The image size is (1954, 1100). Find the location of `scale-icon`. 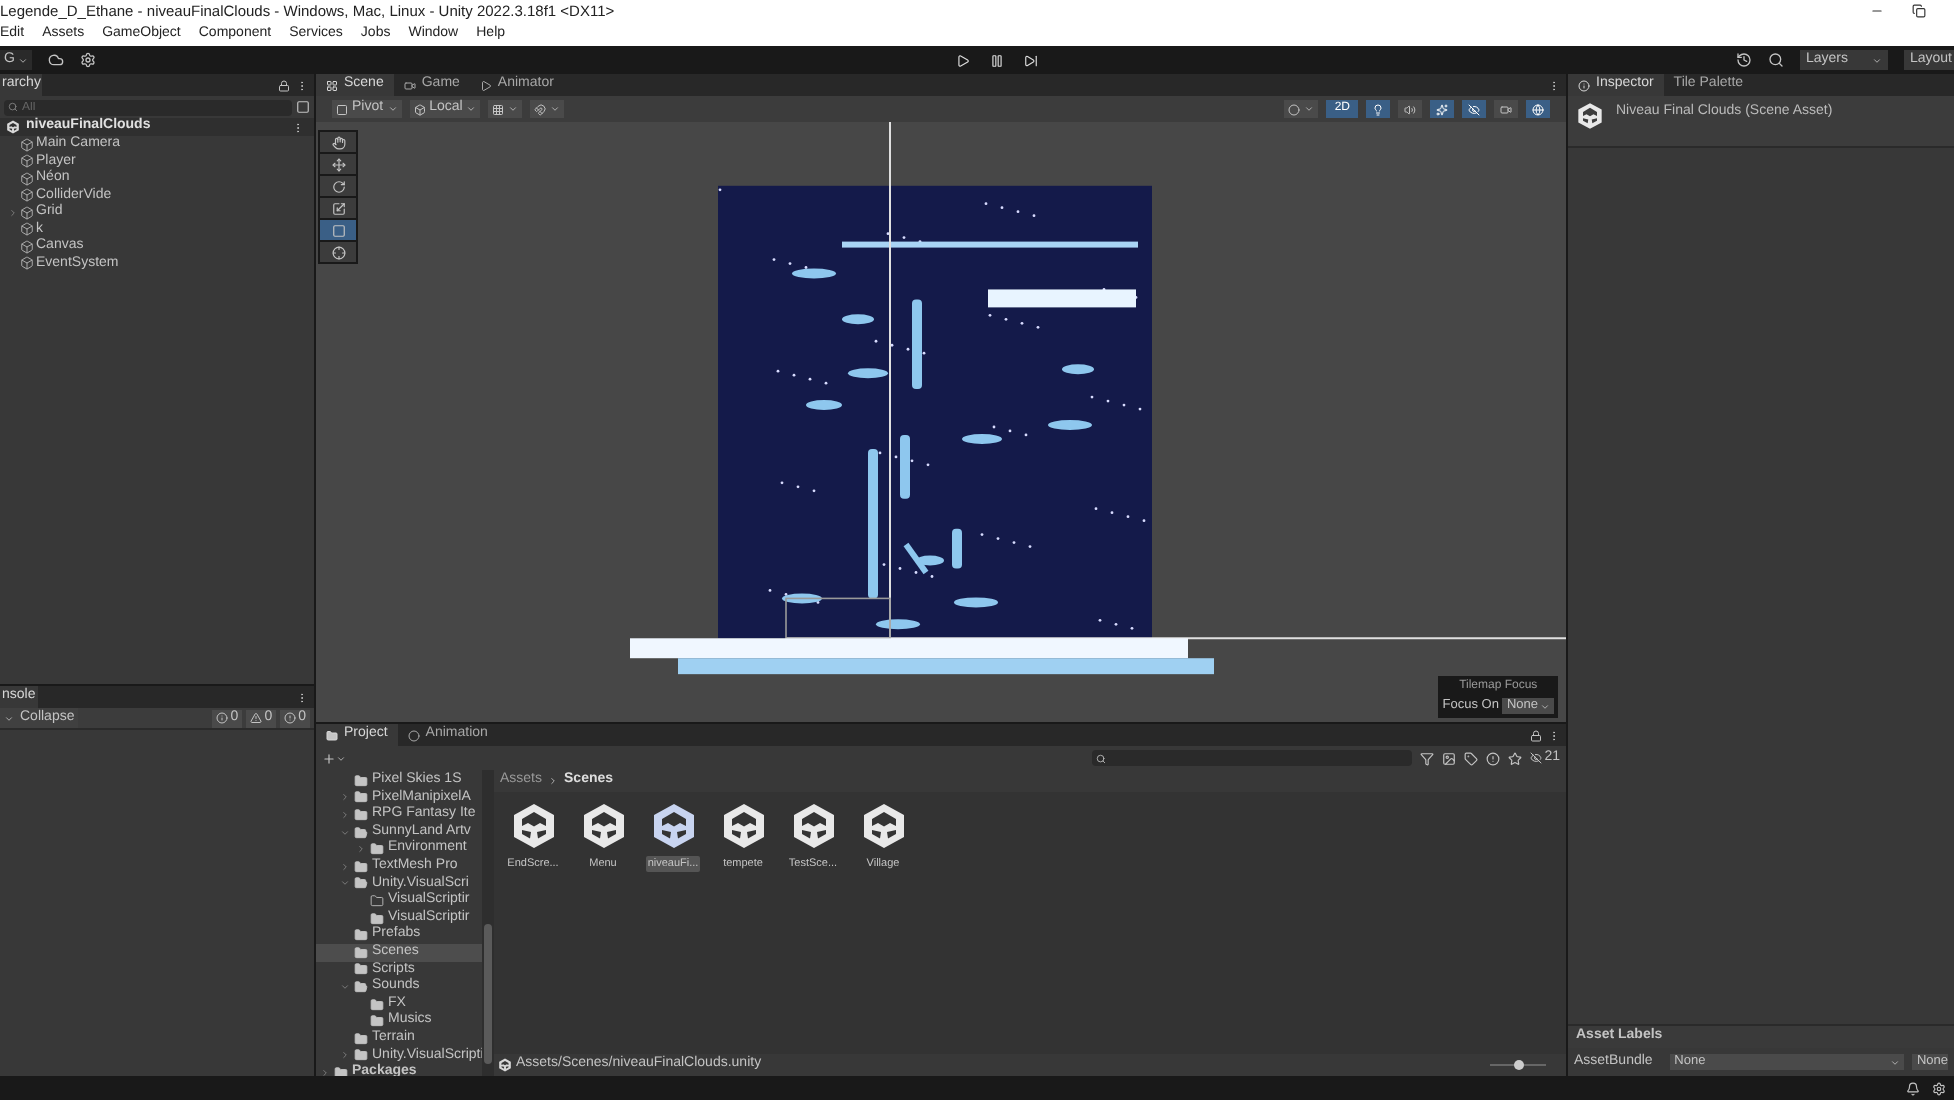

scale-icon is located at coordinates (338, 208).